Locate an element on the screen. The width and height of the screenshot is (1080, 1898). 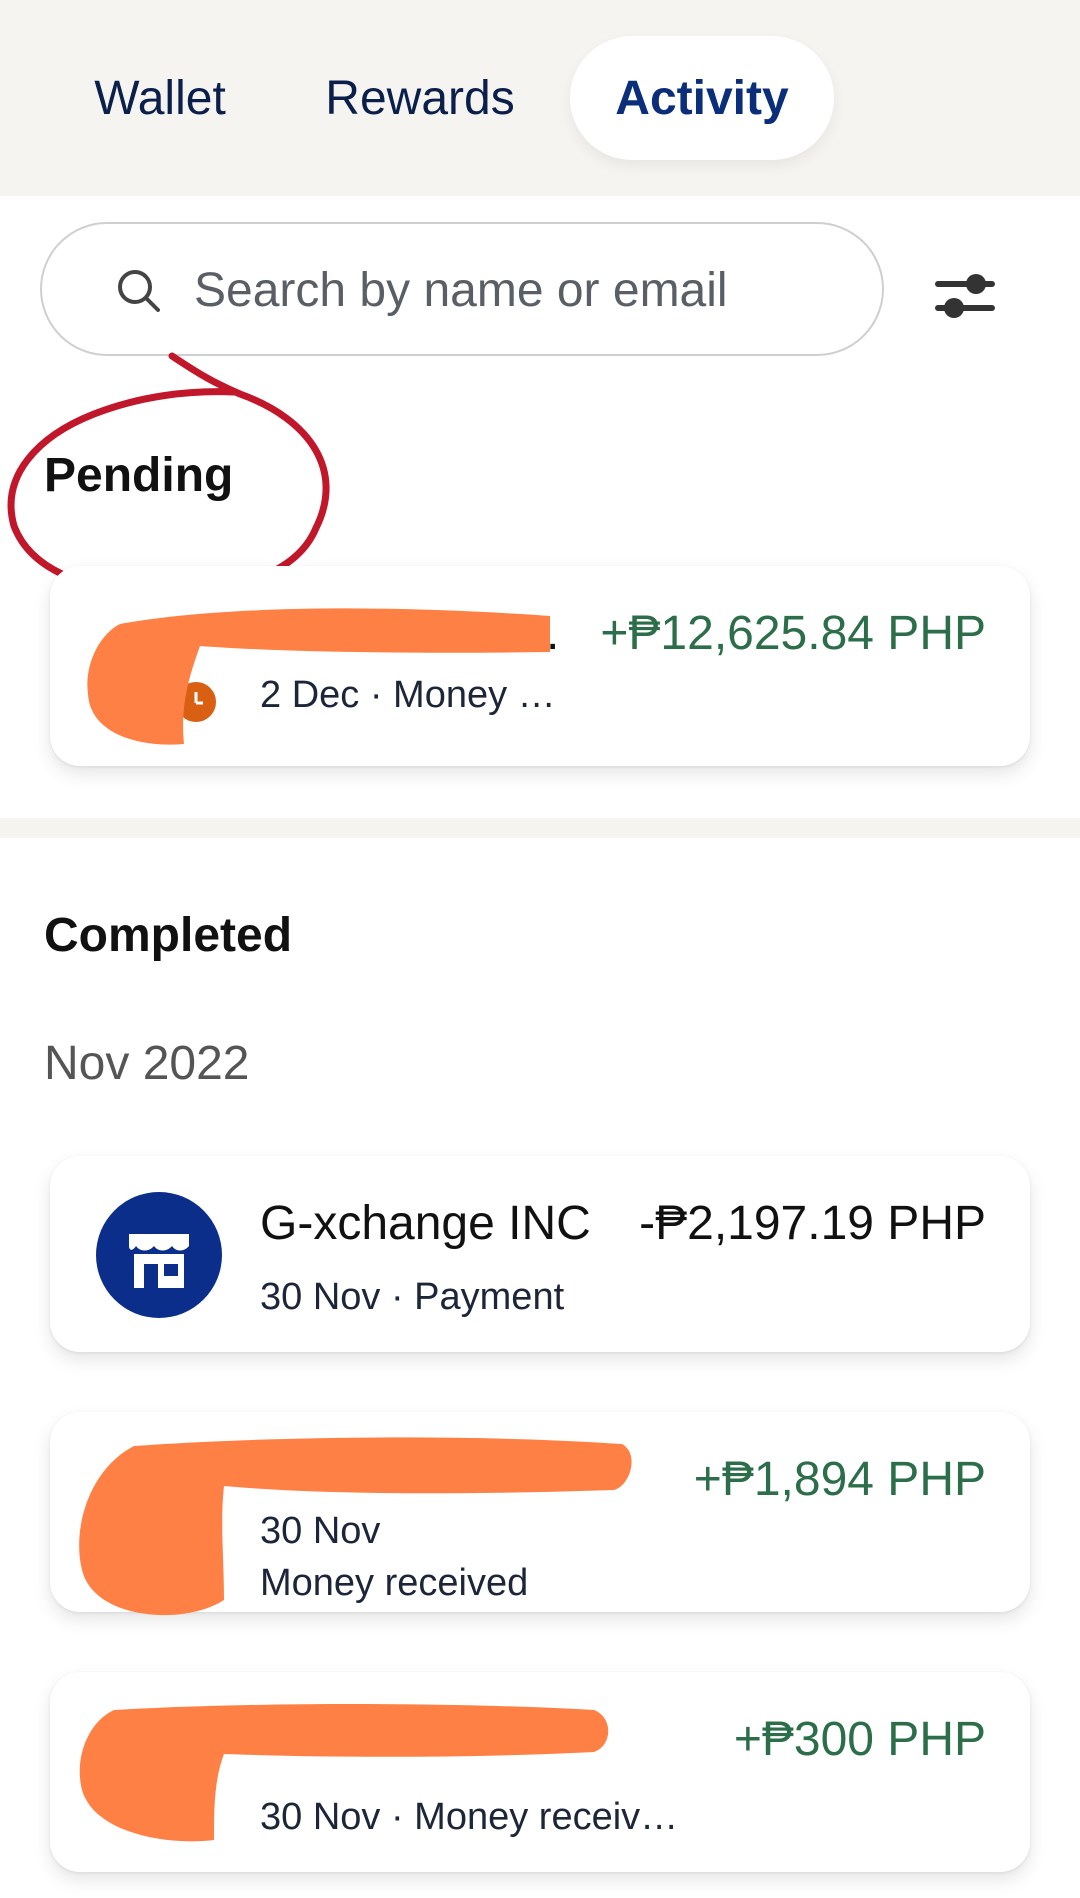
transaction-subtitle: 30 Nov · Payment is located at coordinates (412, 1297).